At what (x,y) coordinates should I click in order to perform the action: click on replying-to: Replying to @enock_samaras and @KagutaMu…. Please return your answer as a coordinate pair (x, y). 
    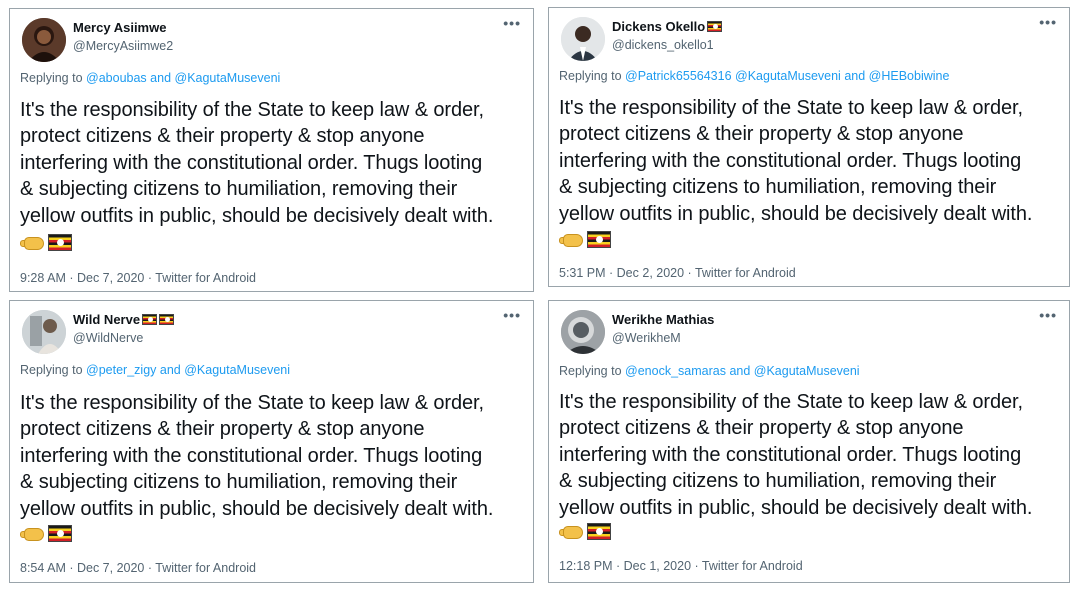
    Looking at the image, I should click on (709, 371).